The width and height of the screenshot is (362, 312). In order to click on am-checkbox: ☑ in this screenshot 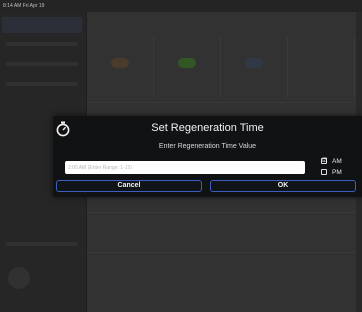, I will do `click(324, 161)`.